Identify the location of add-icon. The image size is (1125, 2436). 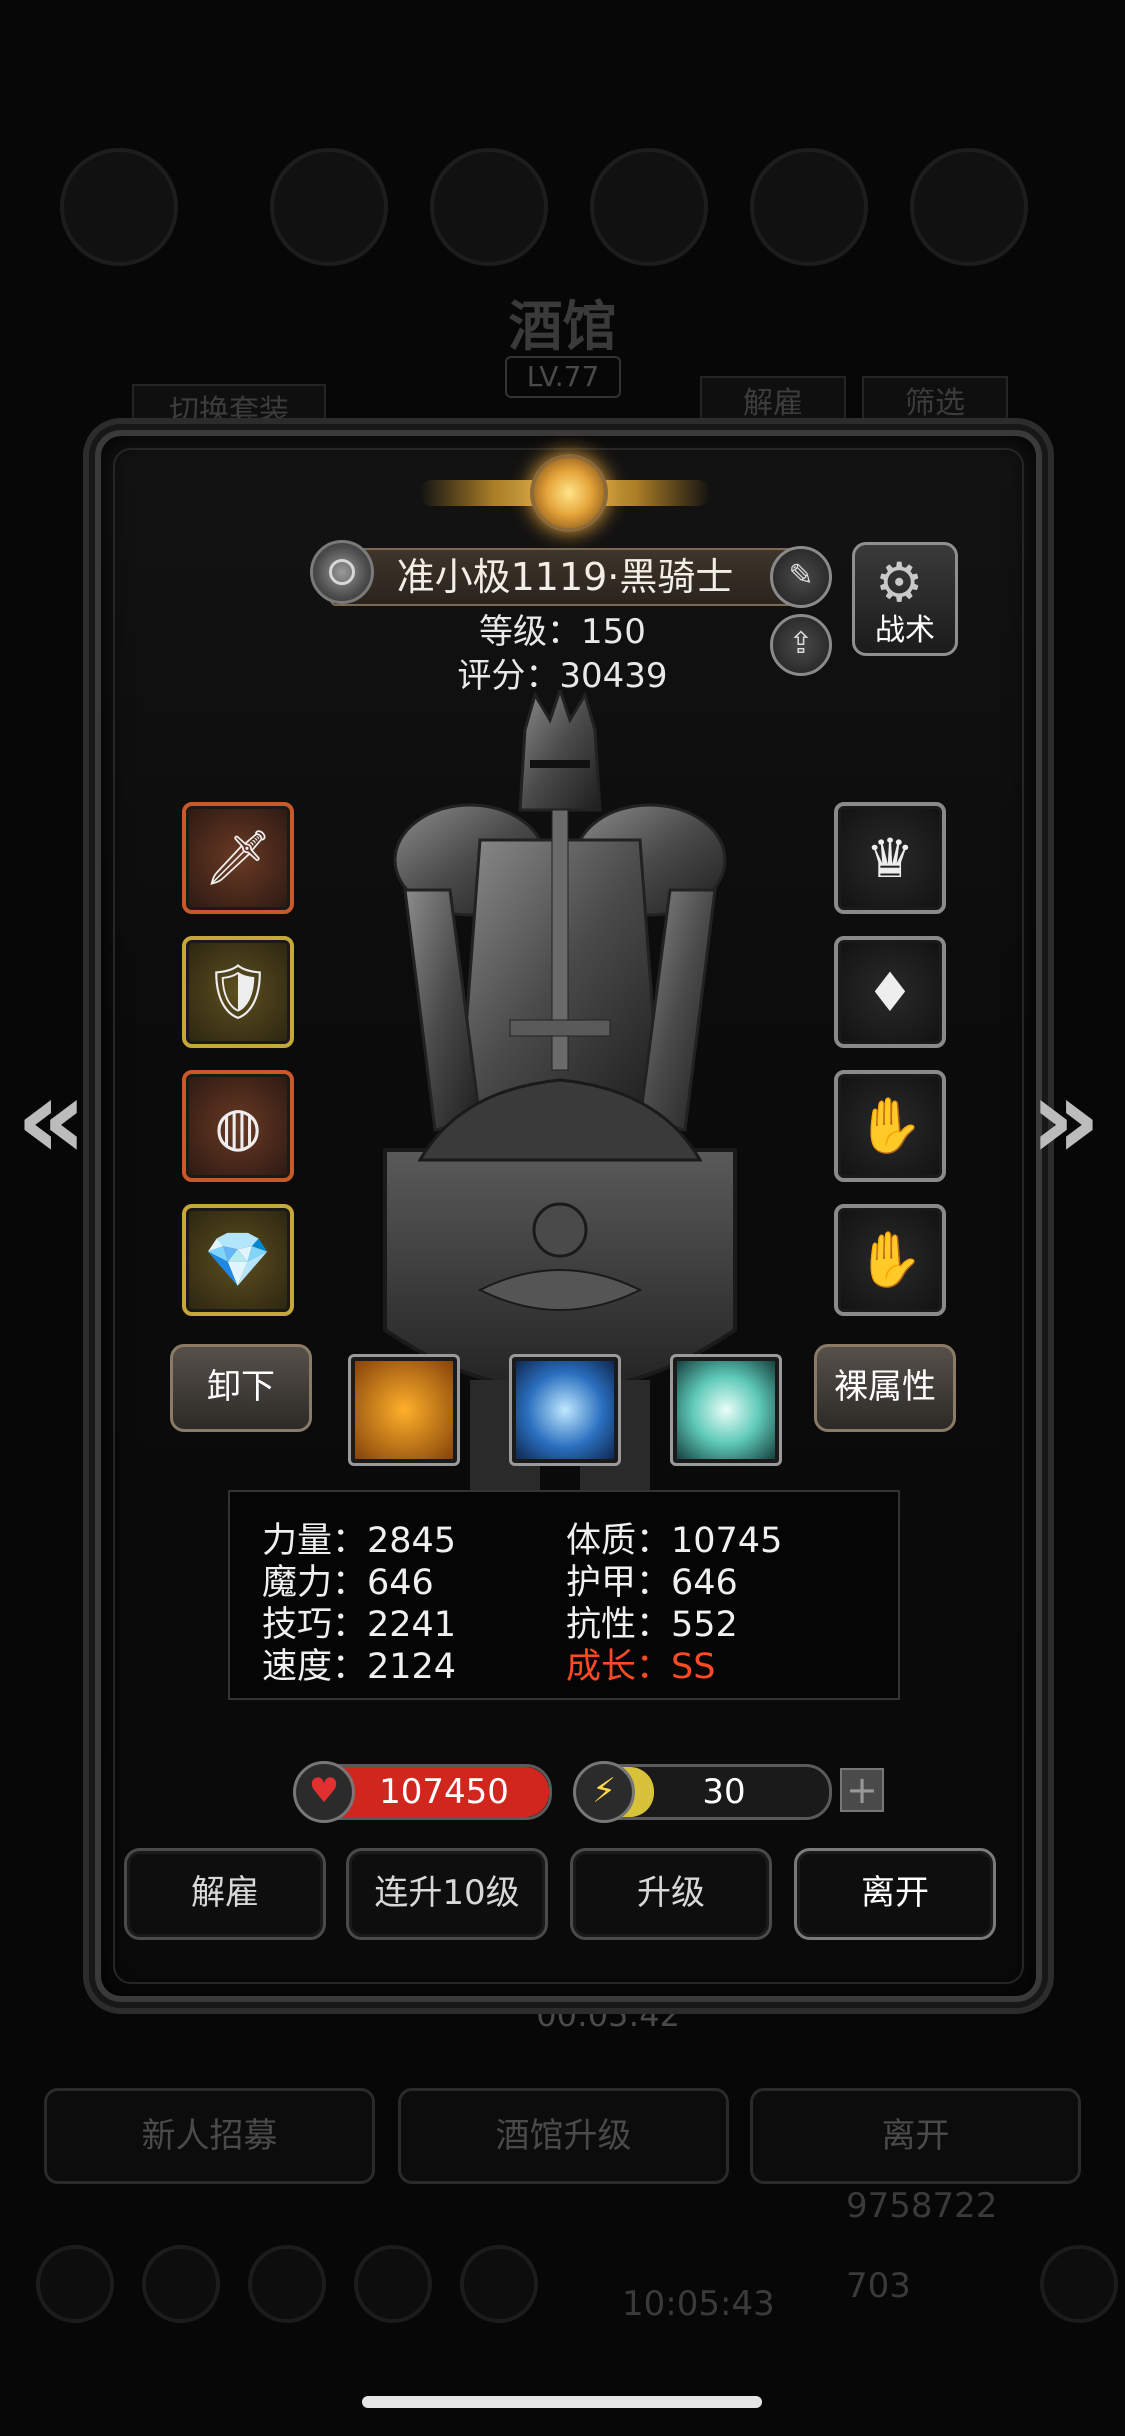
(1079, 2284).